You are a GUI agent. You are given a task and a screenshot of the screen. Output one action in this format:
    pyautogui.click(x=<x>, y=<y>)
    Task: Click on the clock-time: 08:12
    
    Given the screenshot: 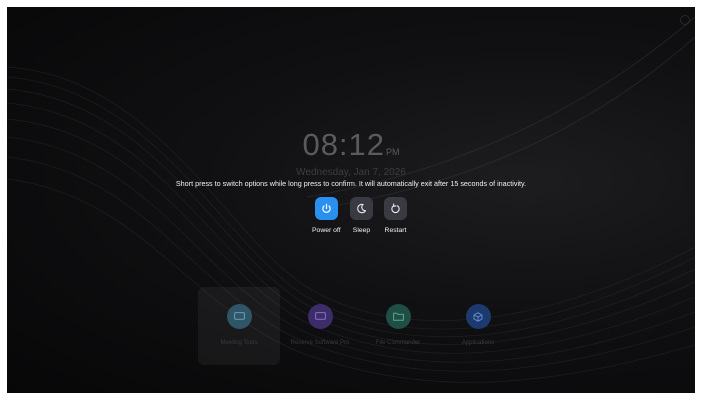 What is the action you would take?
    pyautogui.click(x=344, y=144)
    